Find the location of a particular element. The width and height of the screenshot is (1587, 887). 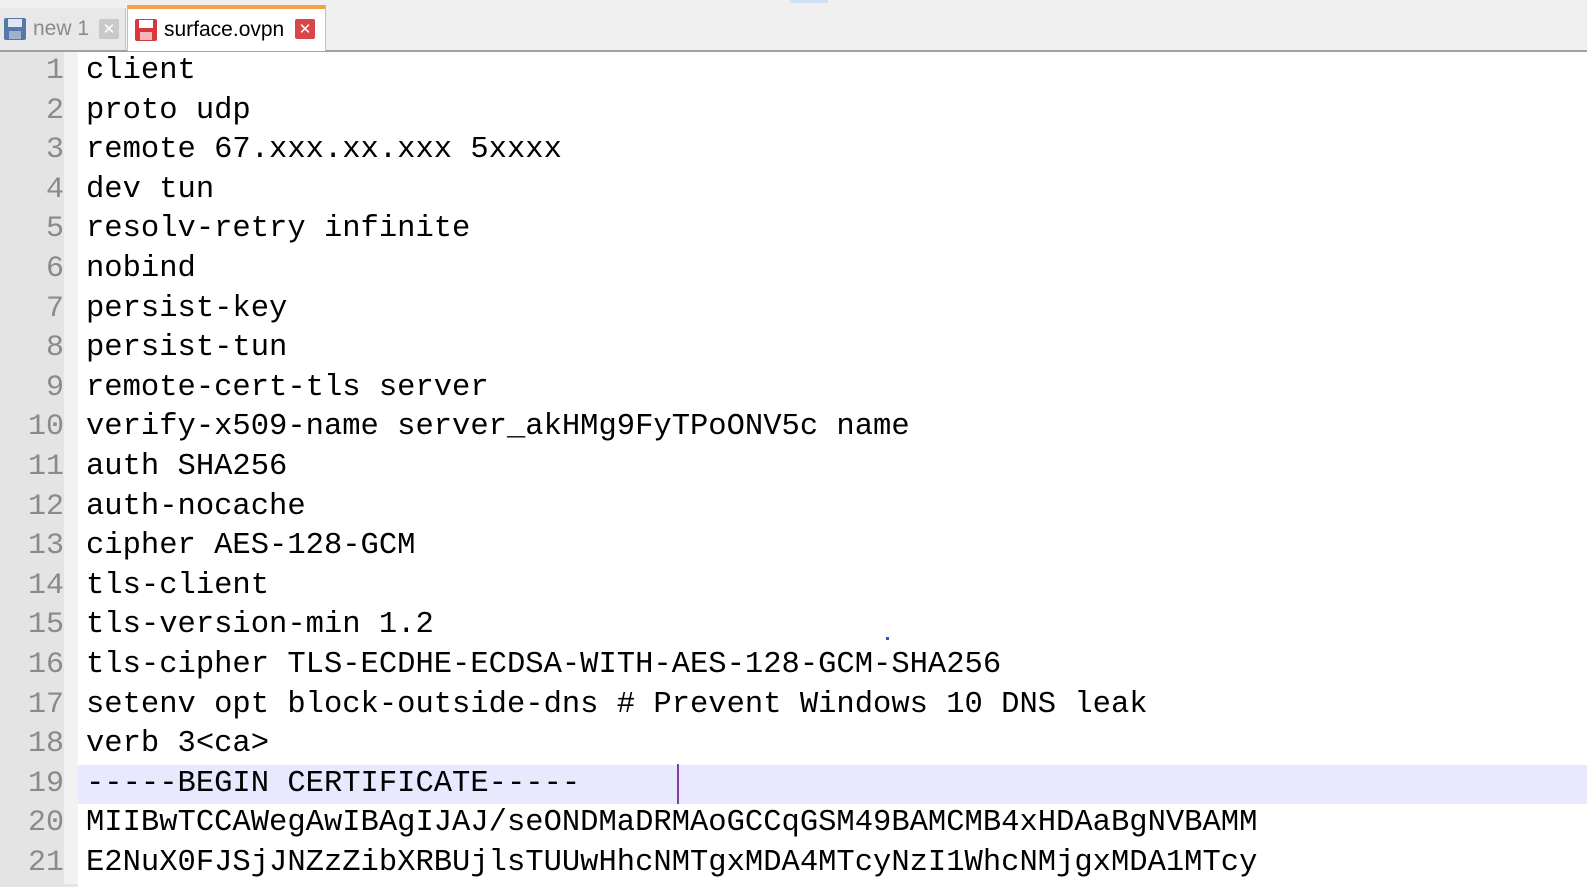

tab-label: surface.ovpn is located at coordinates (224, 29).